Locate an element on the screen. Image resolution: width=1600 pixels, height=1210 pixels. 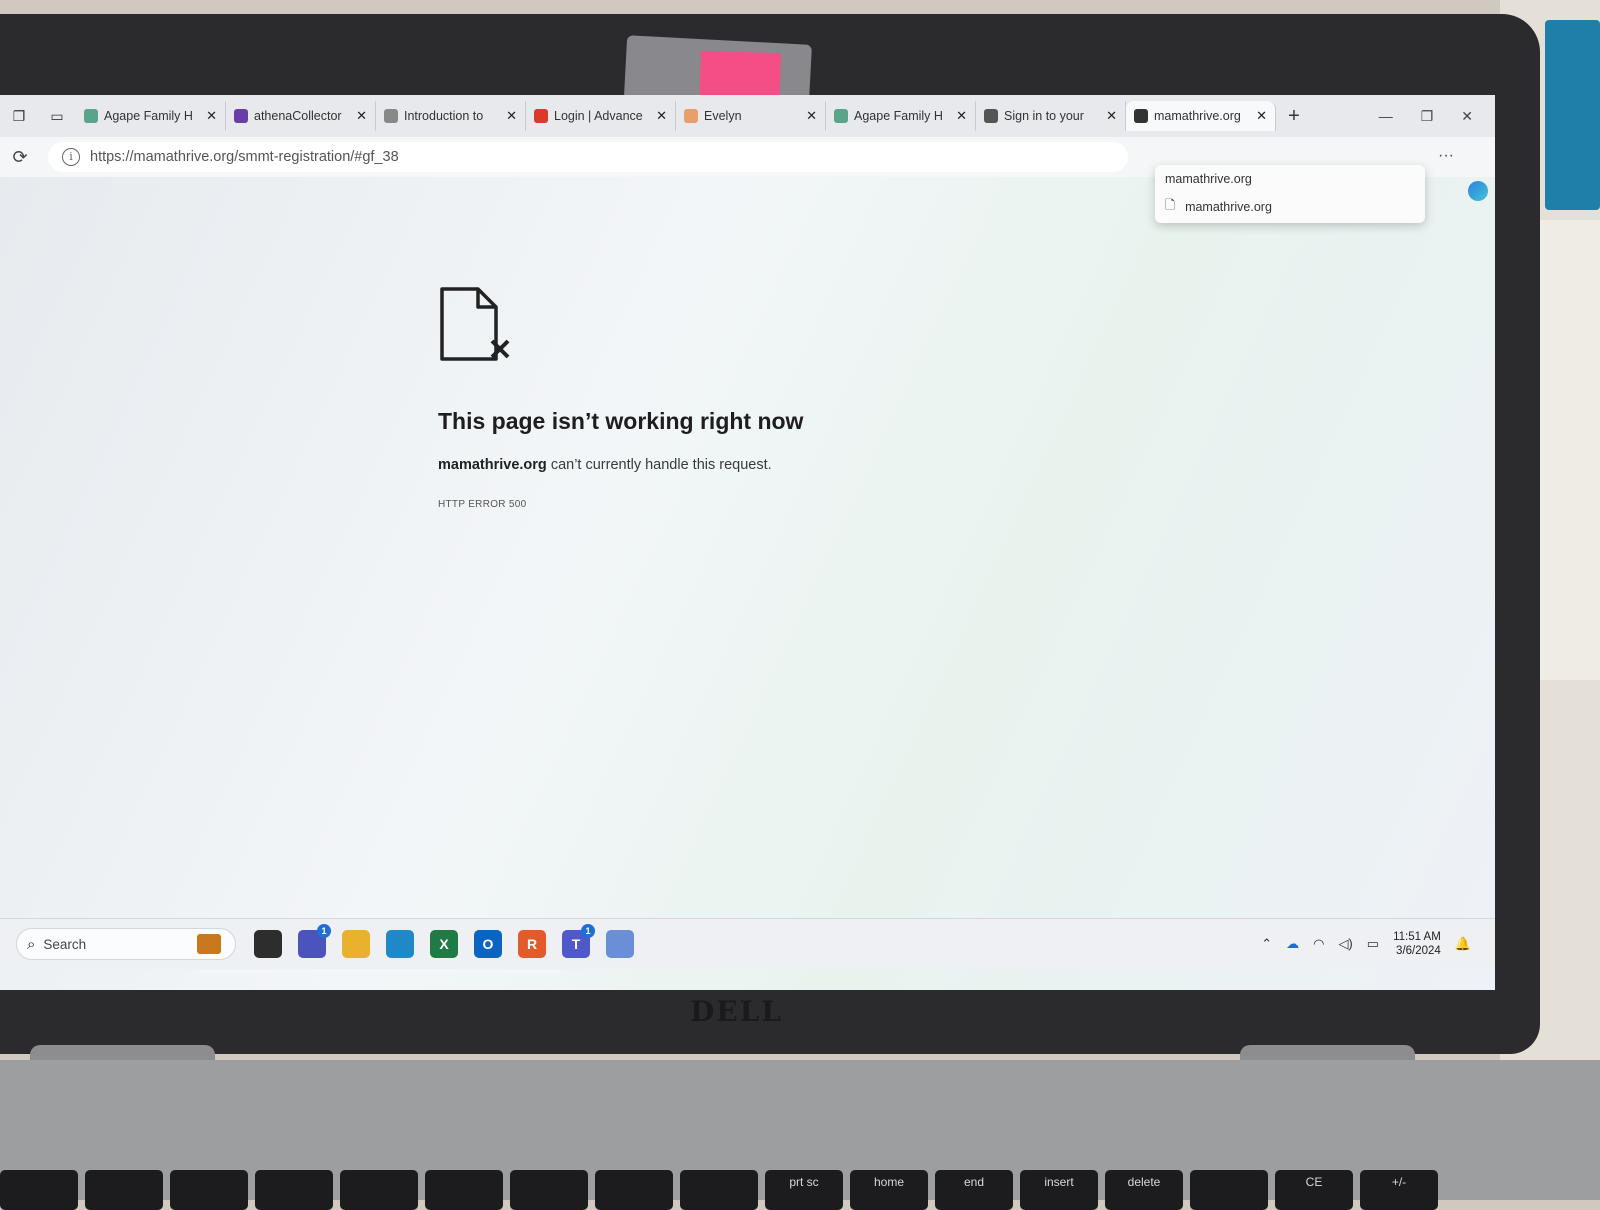
volume-icon: ◁) is located at coordinates (1345, 944).